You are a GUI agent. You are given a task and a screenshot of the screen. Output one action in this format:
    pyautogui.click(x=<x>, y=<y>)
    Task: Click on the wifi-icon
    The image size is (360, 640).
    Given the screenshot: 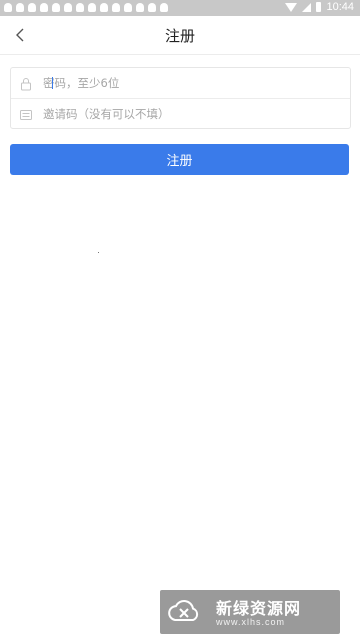 What is the action you would take?
    pyautogui.click(x=291, y=7)
    